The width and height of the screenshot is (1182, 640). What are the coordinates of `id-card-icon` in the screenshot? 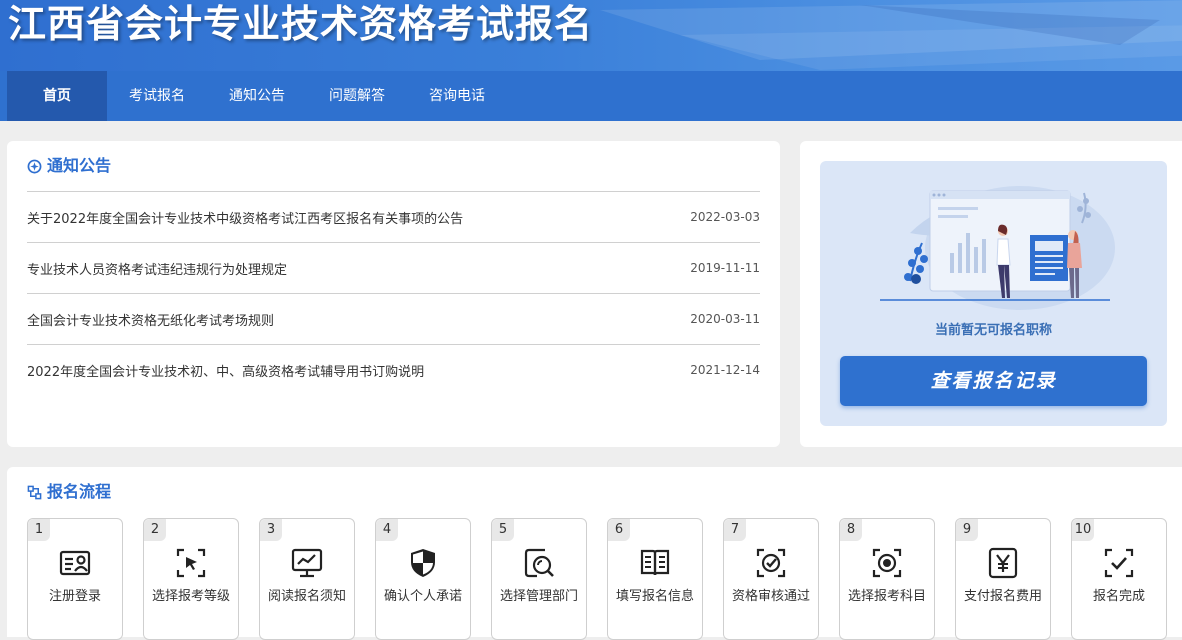 It's located at (75, 563).